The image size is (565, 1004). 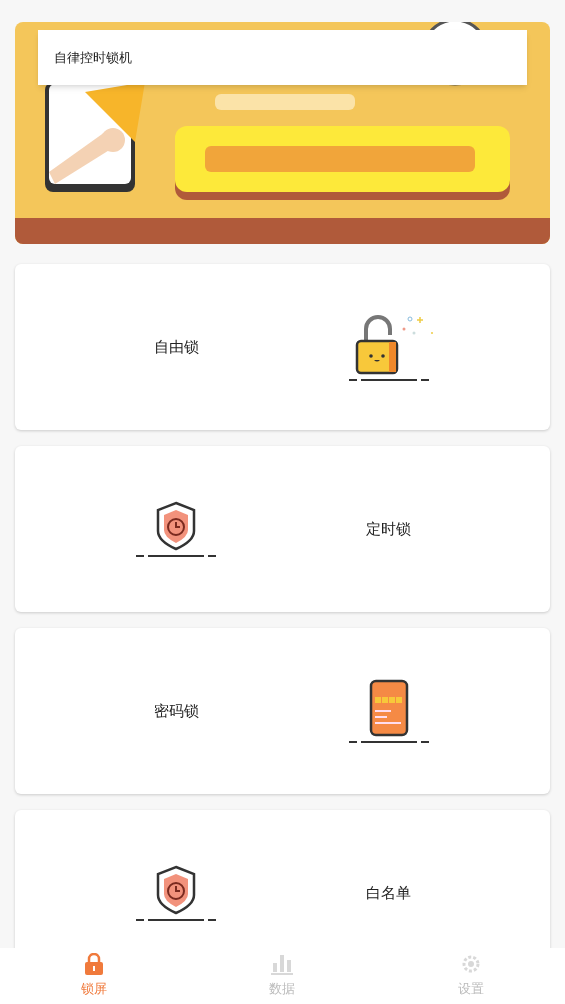 I want to click on lock-icon, so click(x=94, y=964).